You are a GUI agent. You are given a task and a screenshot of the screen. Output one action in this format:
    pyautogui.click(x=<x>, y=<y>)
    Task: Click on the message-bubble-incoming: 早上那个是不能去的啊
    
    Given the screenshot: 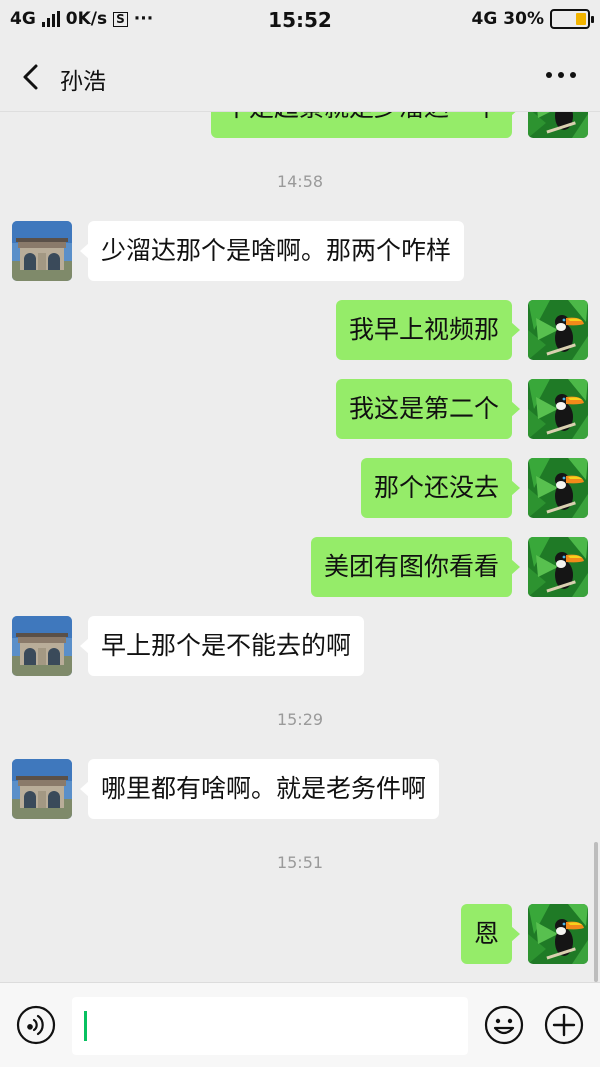 What is the action you would take?
    pyautogui.click(x=222, y=646)
    